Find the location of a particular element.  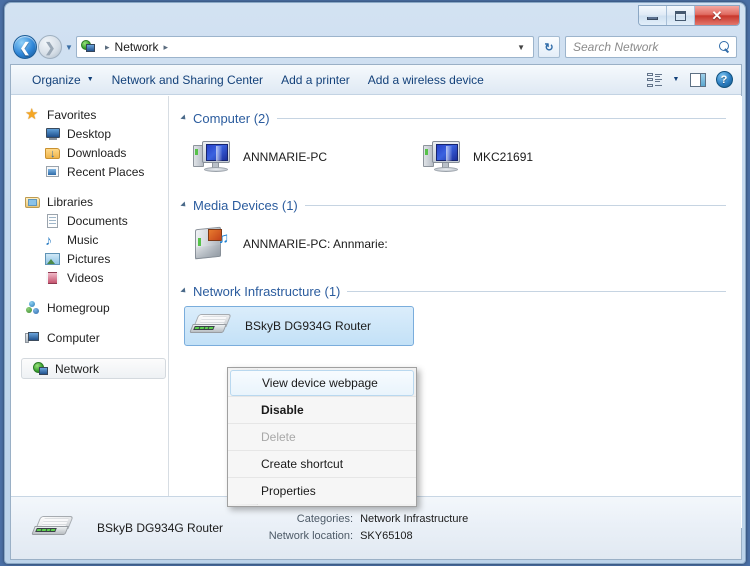

list-item: ANNMARIE-PC is located at coordinates (299, 157).